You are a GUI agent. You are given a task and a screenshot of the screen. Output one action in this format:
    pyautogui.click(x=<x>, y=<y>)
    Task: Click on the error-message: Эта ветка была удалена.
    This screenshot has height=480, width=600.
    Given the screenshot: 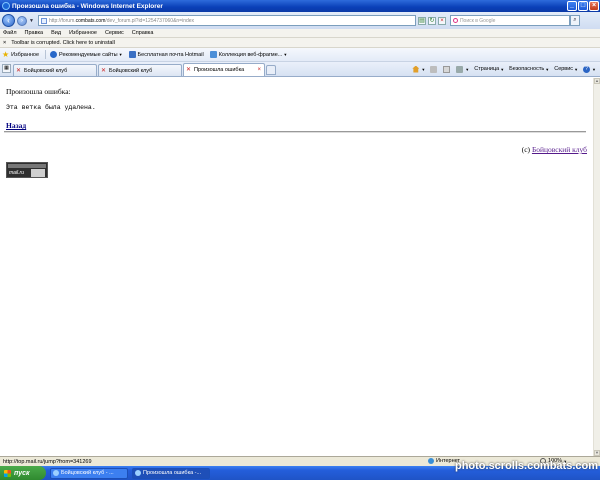 What is the action you would take?
    pyautogui.click(x=51, y=107)
    